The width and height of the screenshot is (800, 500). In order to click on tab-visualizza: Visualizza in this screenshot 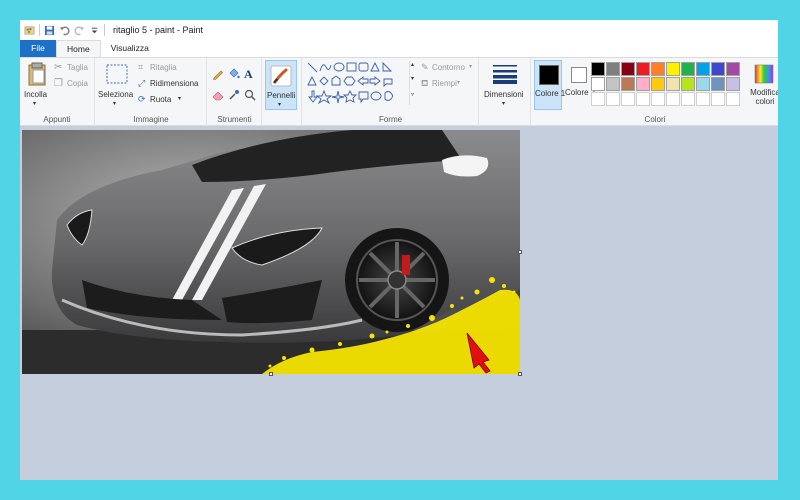, I will do `click(130, 48)`.